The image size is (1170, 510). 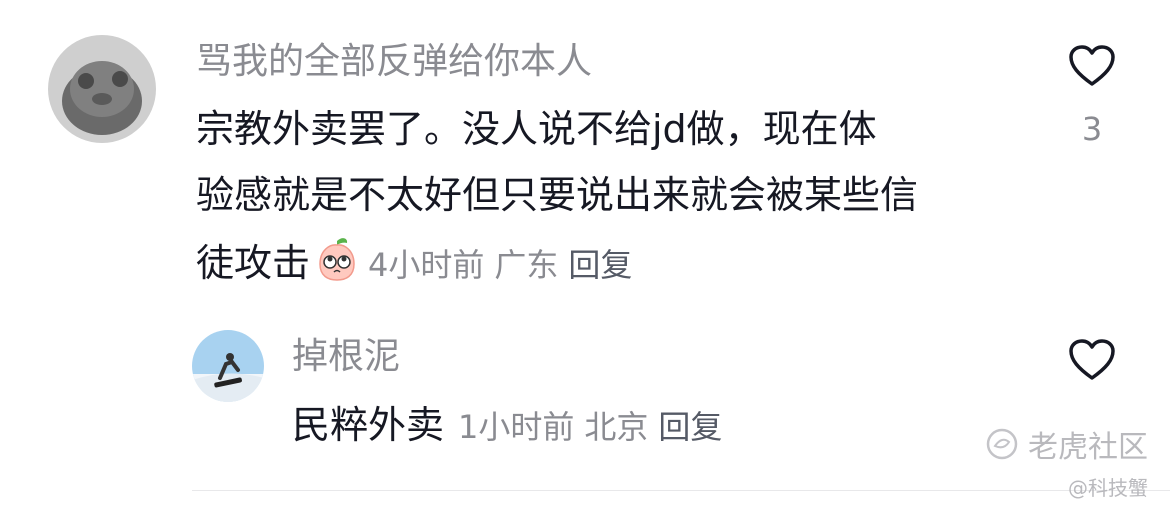 I want to click on comment-text-line-1: 宗教外卖罢了。没人说不给jd做，现在体, so click(x=536, y=129).